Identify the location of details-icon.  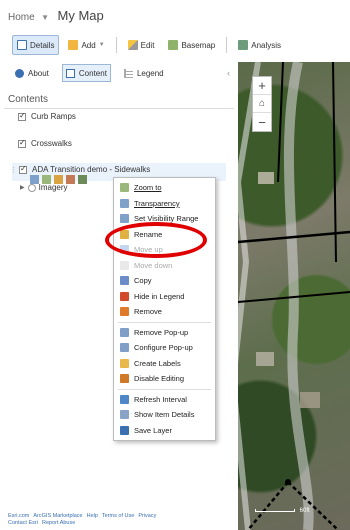
(22, 45).